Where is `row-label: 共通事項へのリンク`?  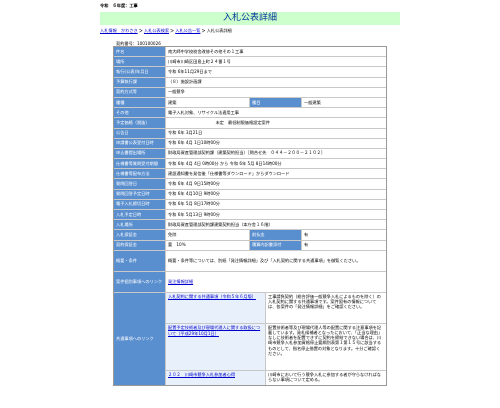
row-label: 共通事項へのリンク is located at coordinates (140, 338).